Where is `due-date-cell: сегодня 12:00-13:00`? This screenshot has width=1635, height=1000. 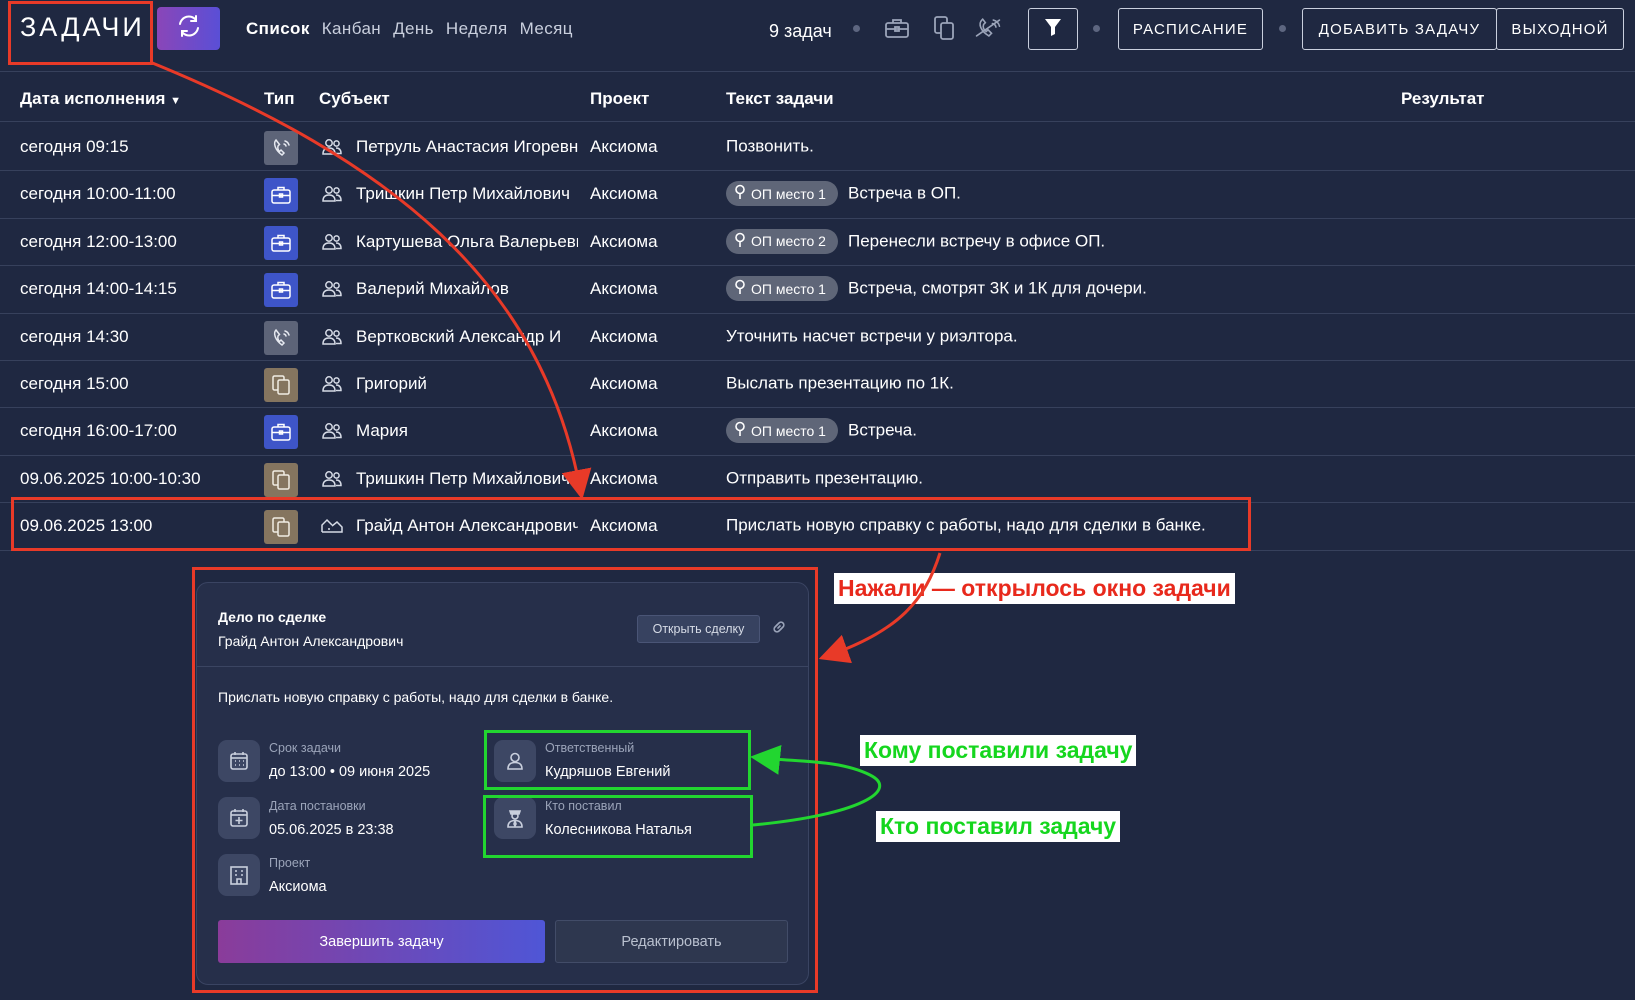 due-date-cell: сегодня 12:00-13:00 is located at coordinates (98, 241).